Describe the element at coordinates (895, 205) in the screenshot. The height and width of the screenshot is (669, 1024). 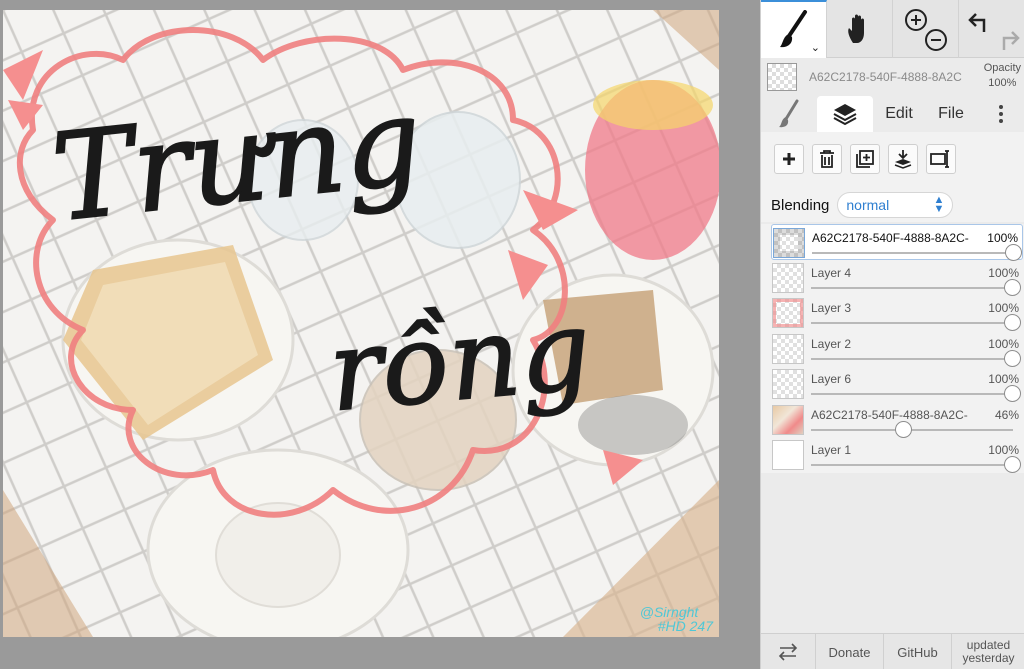
I see `blending-select: normal ▲ ▼` at that location.